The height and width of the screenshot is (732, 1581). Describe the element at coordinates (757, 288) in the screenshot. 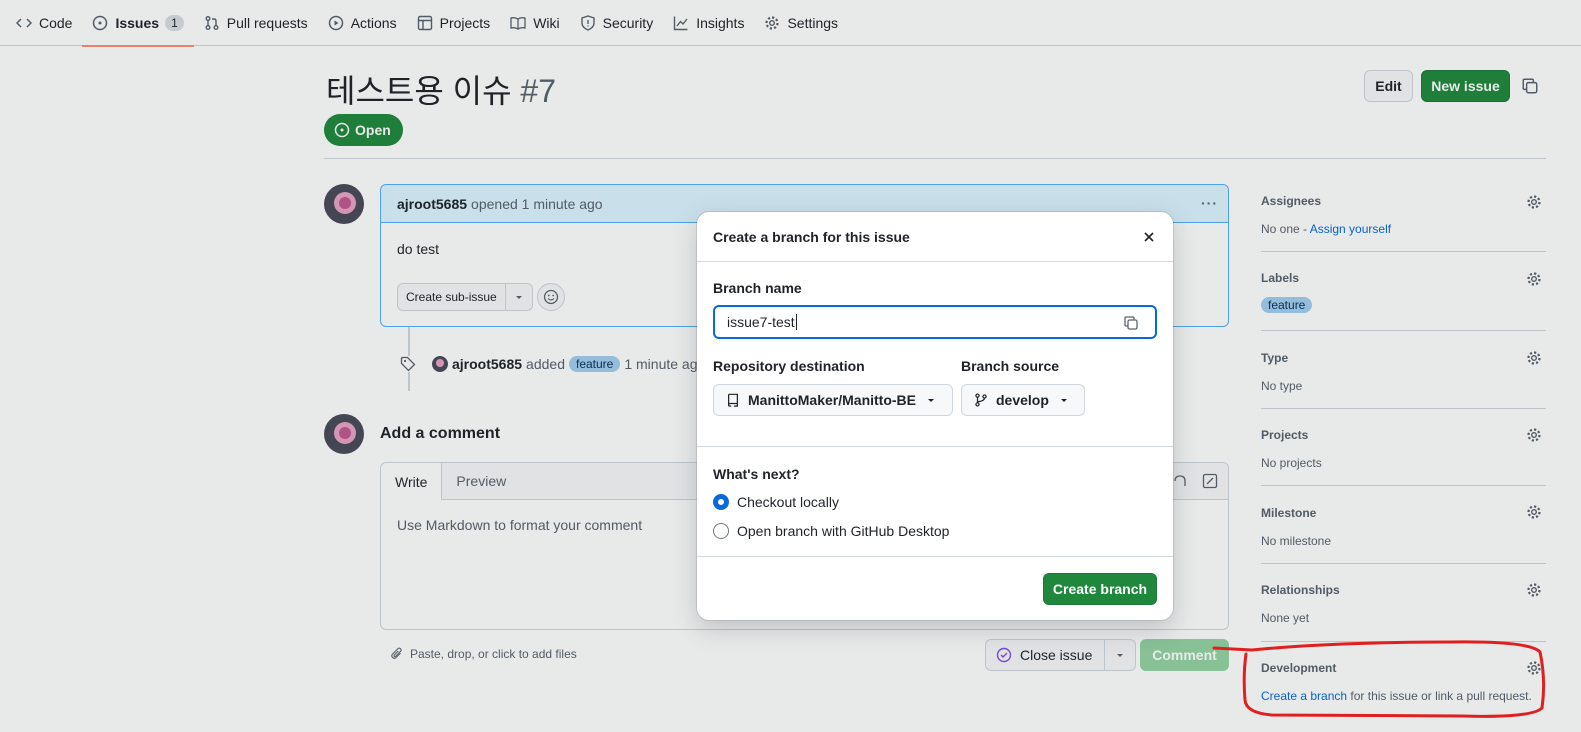

I see `branch-name-label: Branch name` at that location.